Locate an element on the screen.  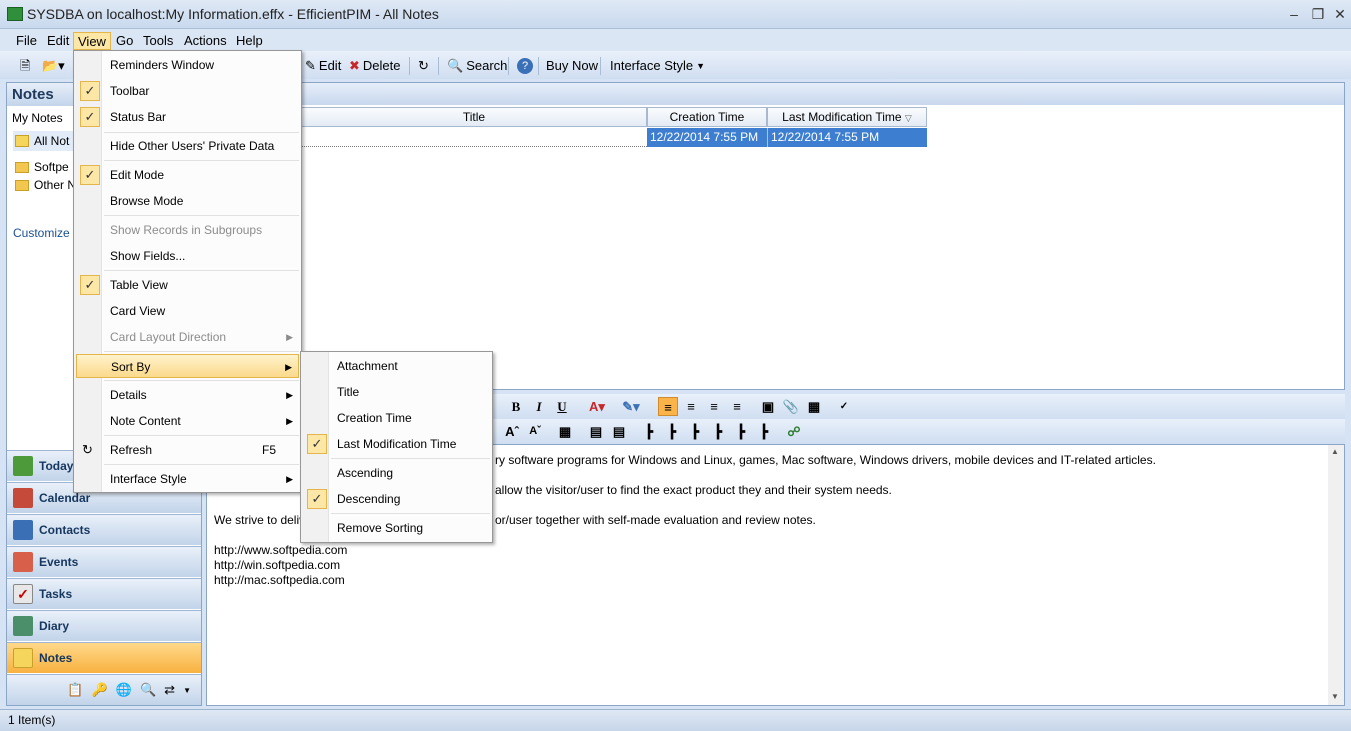
insert-image-icon: ▣ is located at coordinates (768, 406).